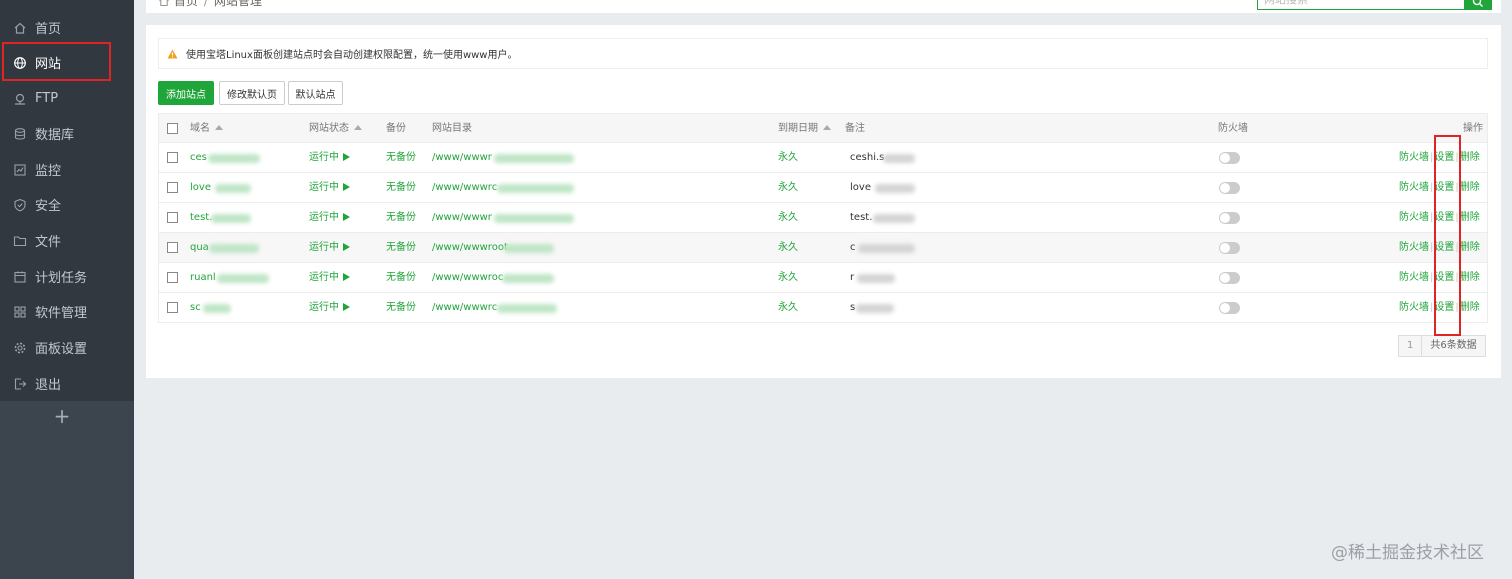  What do you see at coordinates (67, 27) in the screenshot?
I see `sidebar-item-home: 首页` at bounding box center [67, 27].